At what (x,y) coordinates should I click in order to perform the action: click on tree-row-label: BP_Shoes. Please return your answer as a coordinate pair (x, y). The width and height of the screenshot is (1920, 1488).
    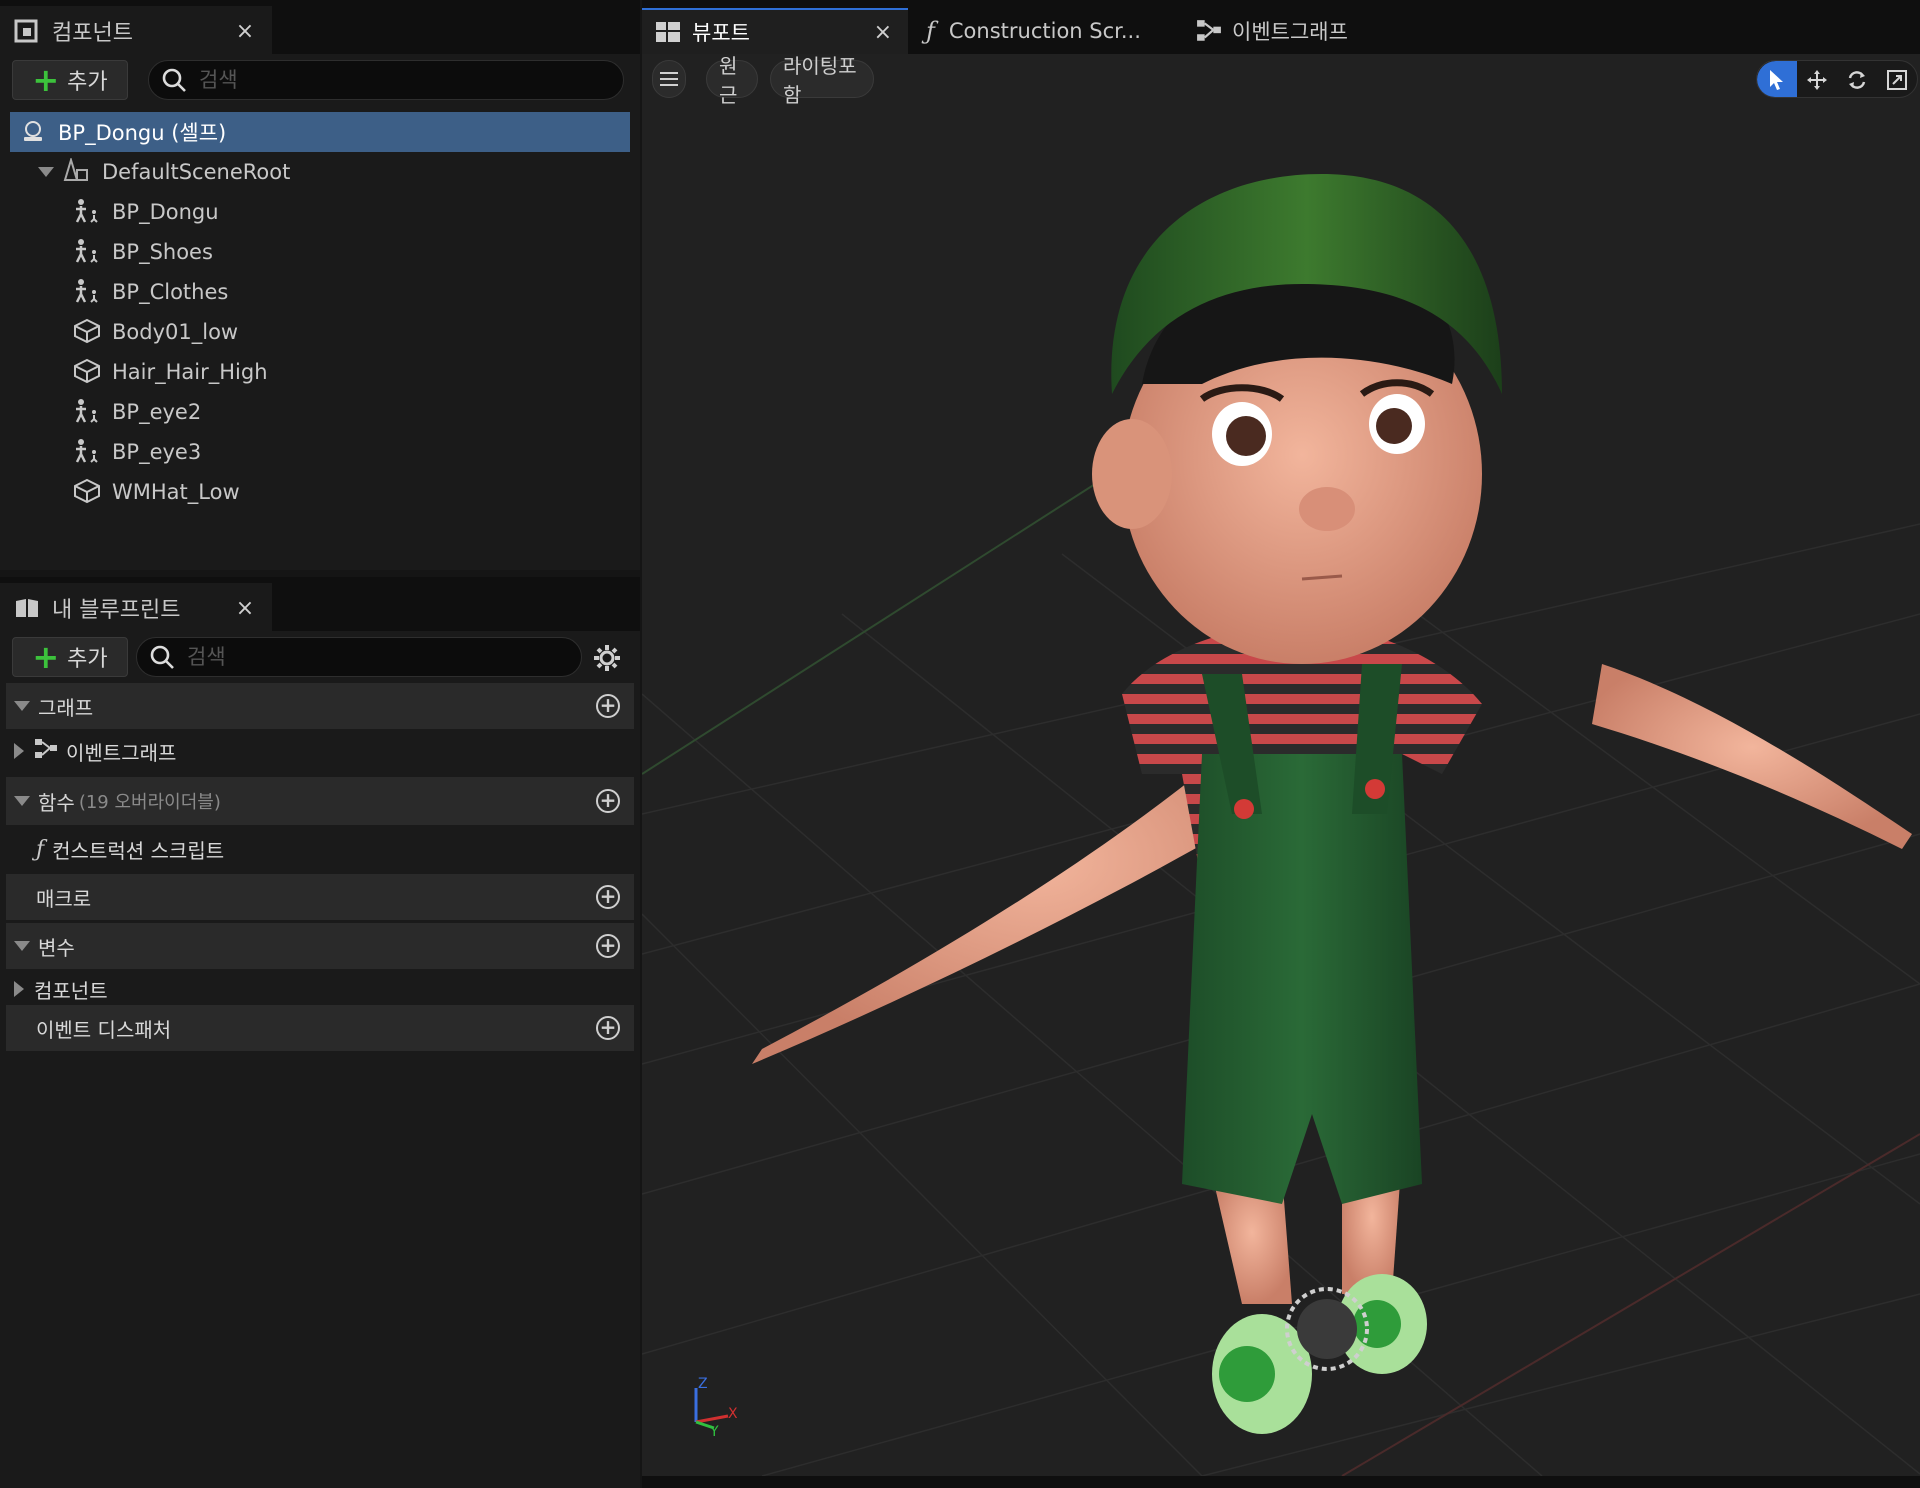
    Looking at the image, I should click on (162, 252).